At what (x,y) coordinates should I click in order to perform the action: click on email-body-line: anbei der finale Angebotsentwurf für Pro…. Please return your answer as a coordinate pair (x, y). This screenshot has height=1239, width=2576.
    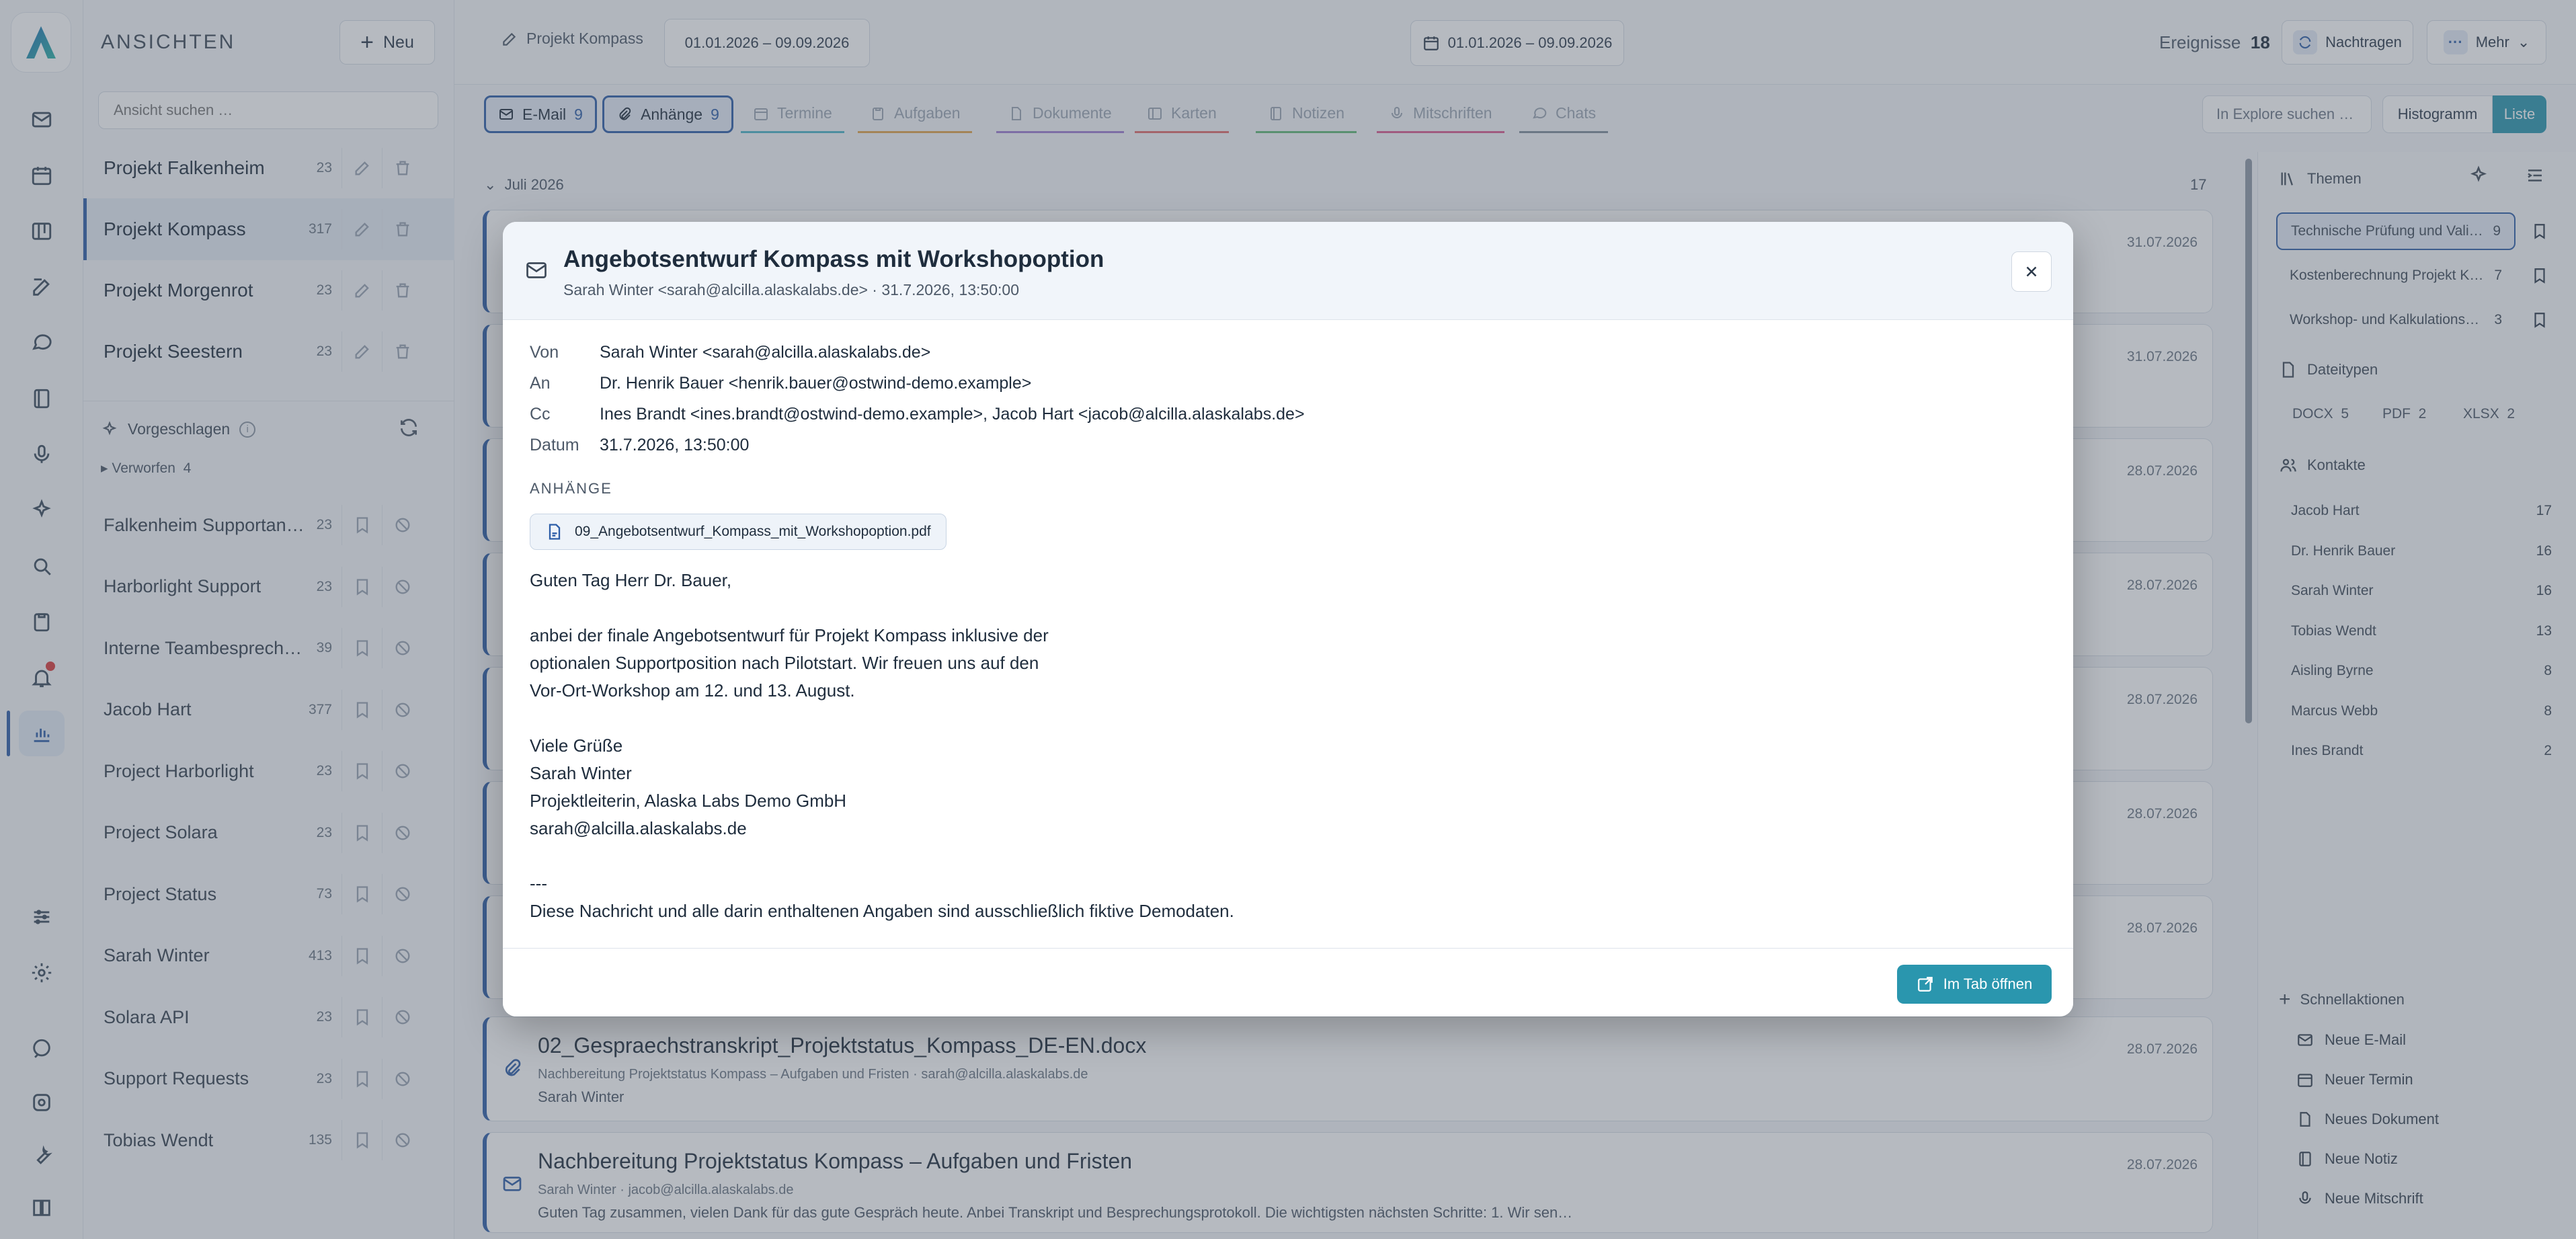
    Looking at the image, I should click on (789, 635).